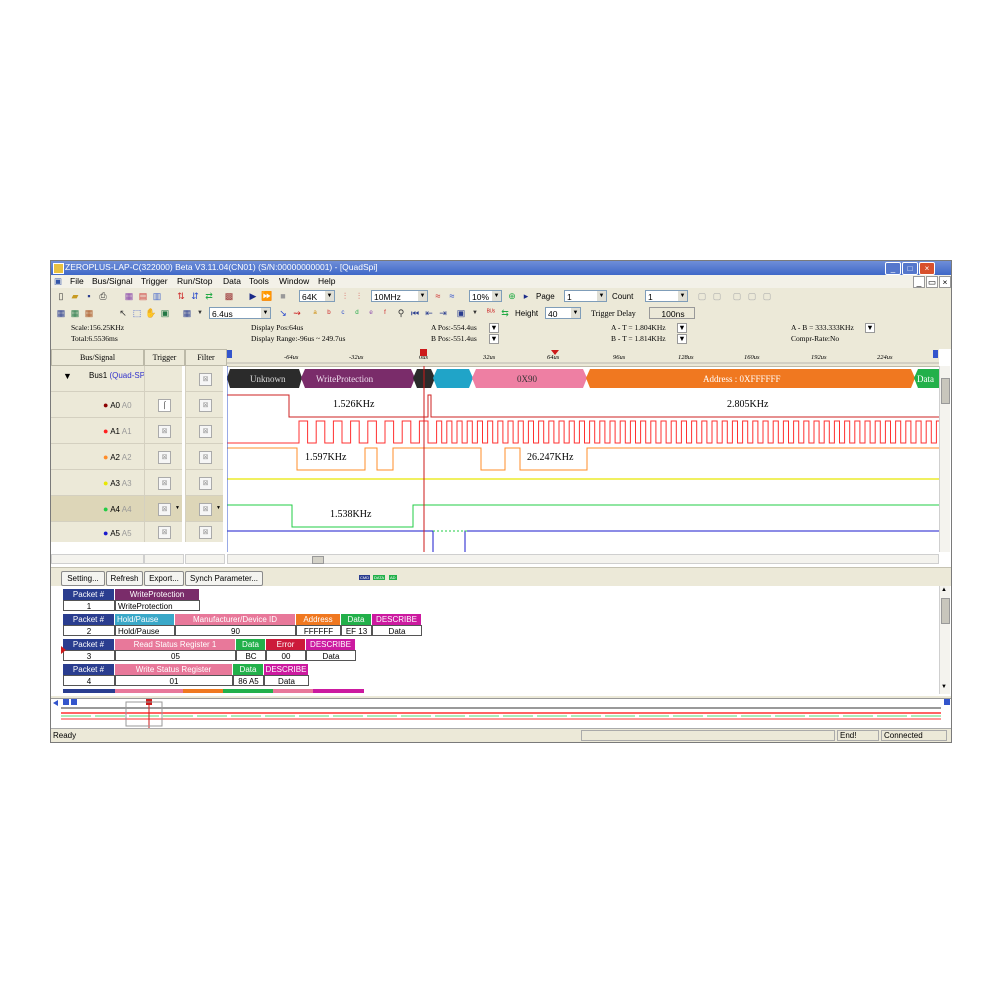 The height and width of the screenshot is (1000, 1000). Describe the element at coordinates (286, 680) in the screenshot. I see `value-describe: Data` at that location.